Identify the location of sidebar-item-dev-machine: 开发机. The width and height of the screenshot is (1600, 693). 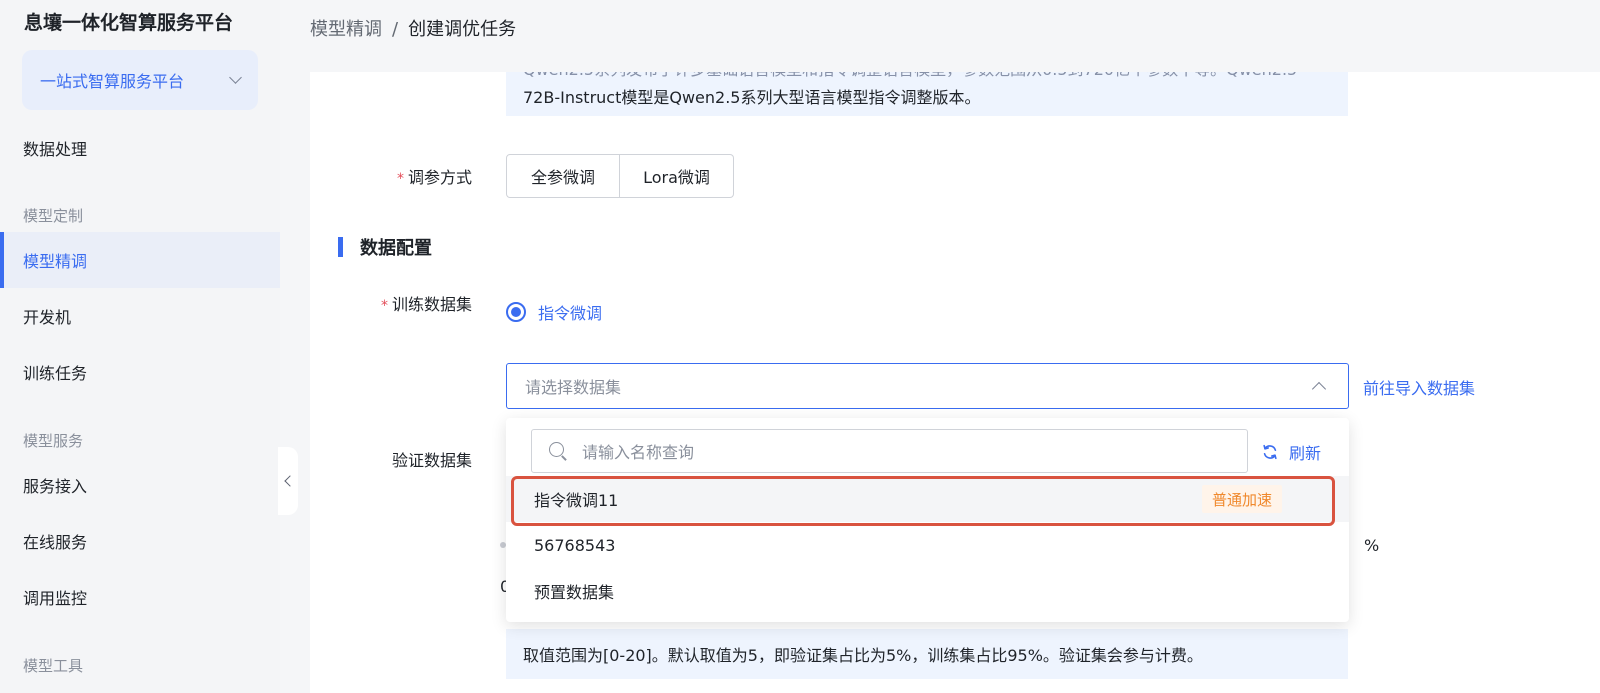
(140, 316).